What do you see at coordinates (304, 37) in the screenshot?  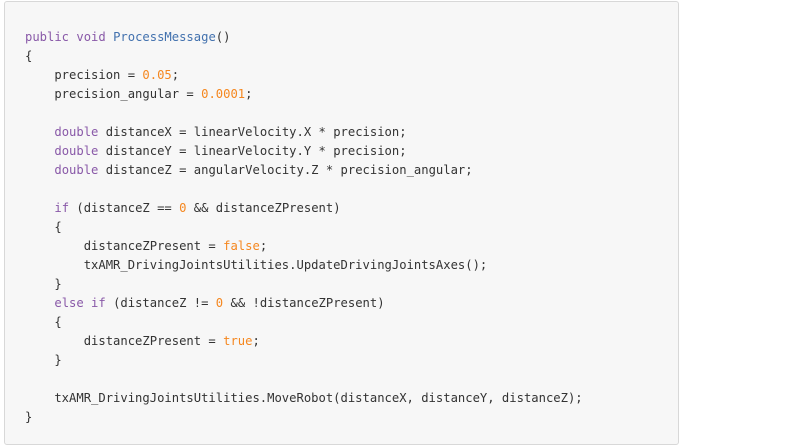 I see `code-line: public void ProcessMessage()` at bounding box center [304, 37].